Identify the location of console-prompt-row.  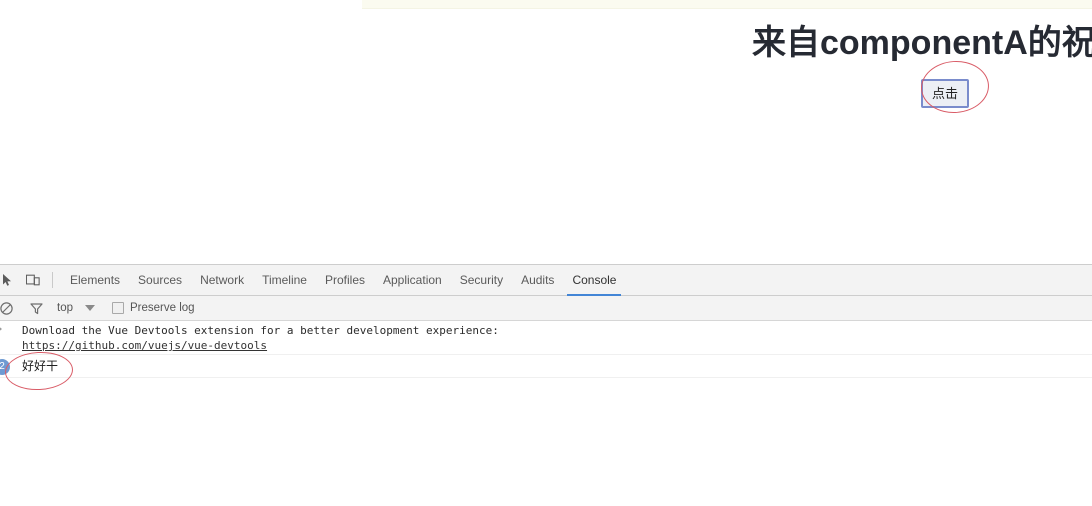
(546, 386).